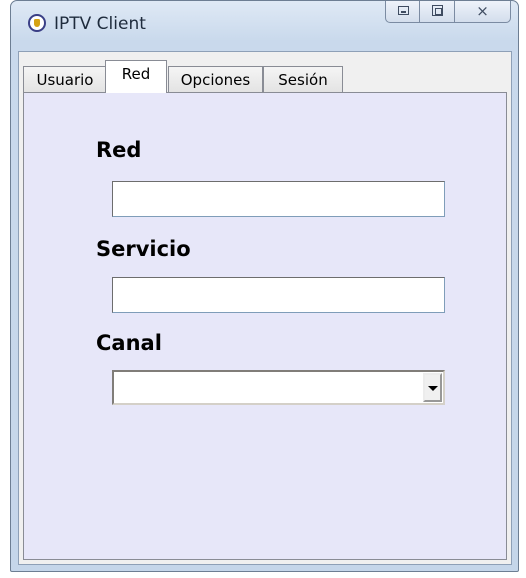 This screenshot has width=526, height=578. I want to click on window-controls: ⨯, so click(448, 12).